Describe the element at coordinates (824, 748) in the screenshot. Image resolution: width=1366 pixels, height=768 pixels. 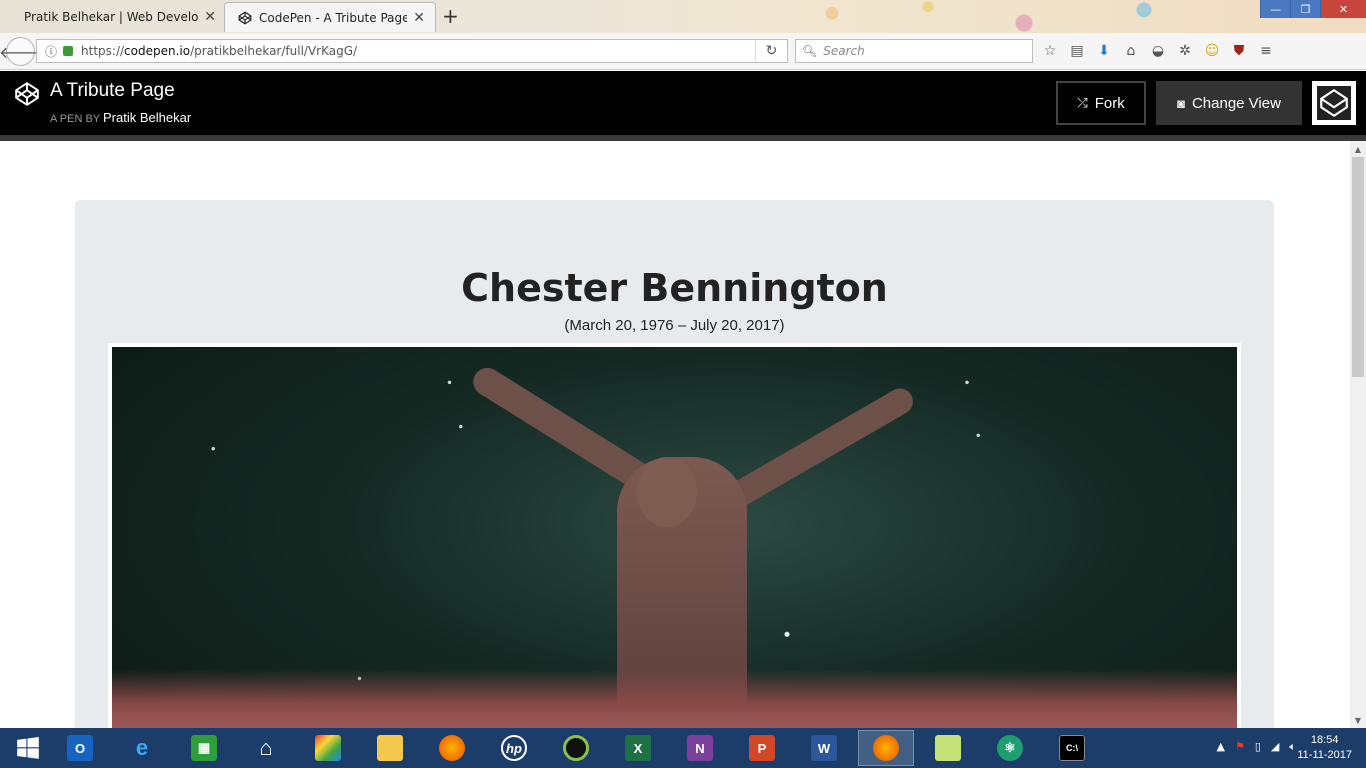
I see `taskbar-word: W` at that location.